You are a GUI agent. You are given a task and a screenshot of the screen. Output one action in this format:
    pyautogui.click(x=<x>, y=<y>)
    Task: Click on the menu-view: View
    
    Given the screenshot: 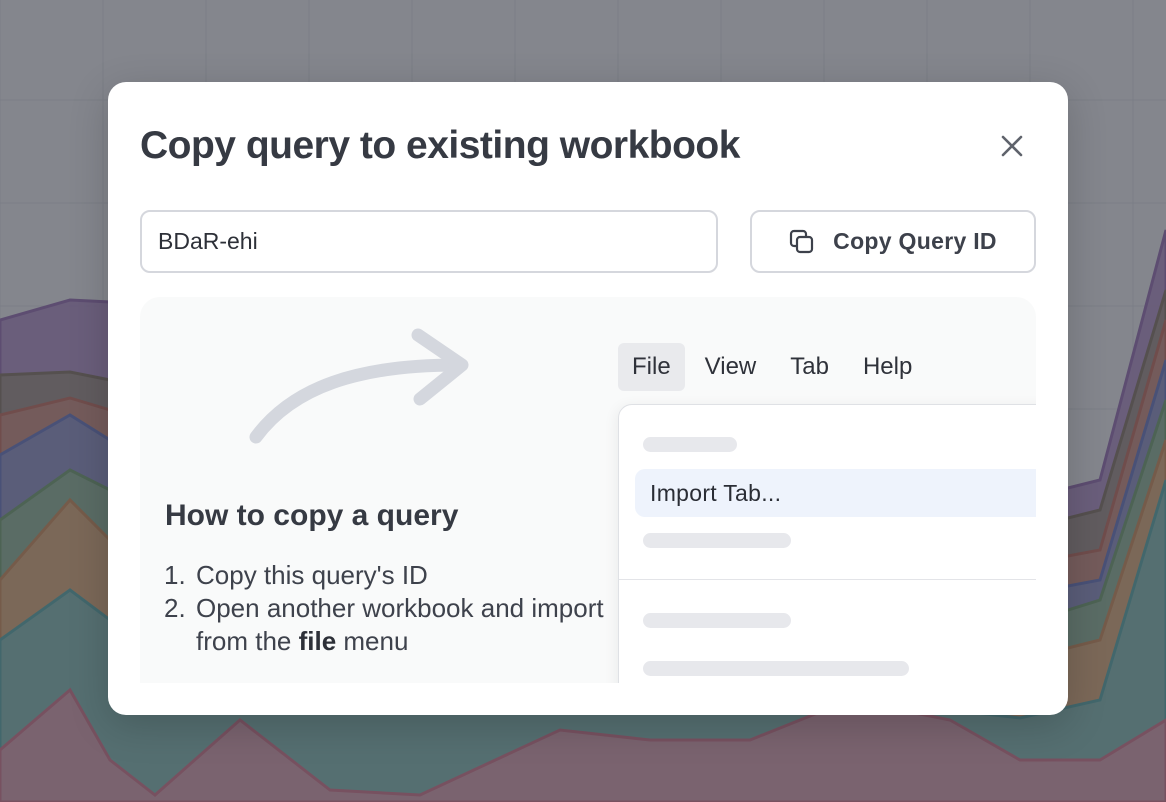 What is the action you would take?
    pyautogui.click(x=730, y=366)
    